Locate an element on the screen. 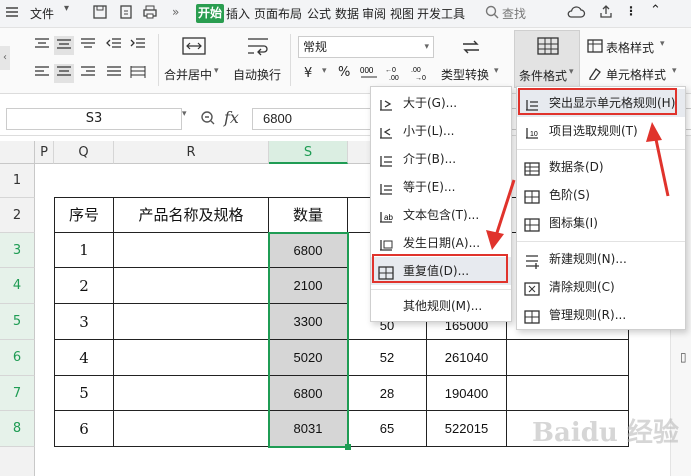  seq-cell: 3 is located at coordinates (84, 322).